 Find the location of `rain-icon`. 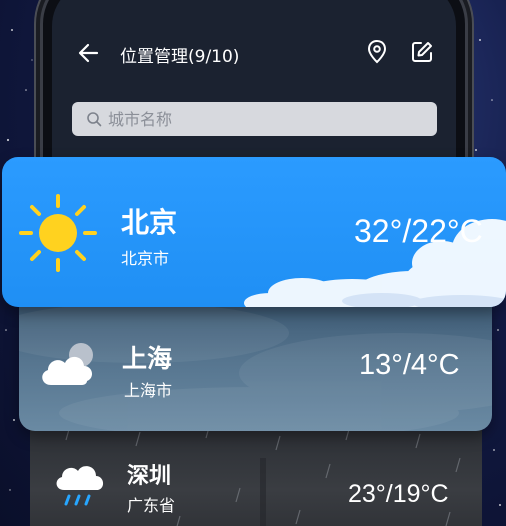

rain-icon is located at coordinates (80, 486).